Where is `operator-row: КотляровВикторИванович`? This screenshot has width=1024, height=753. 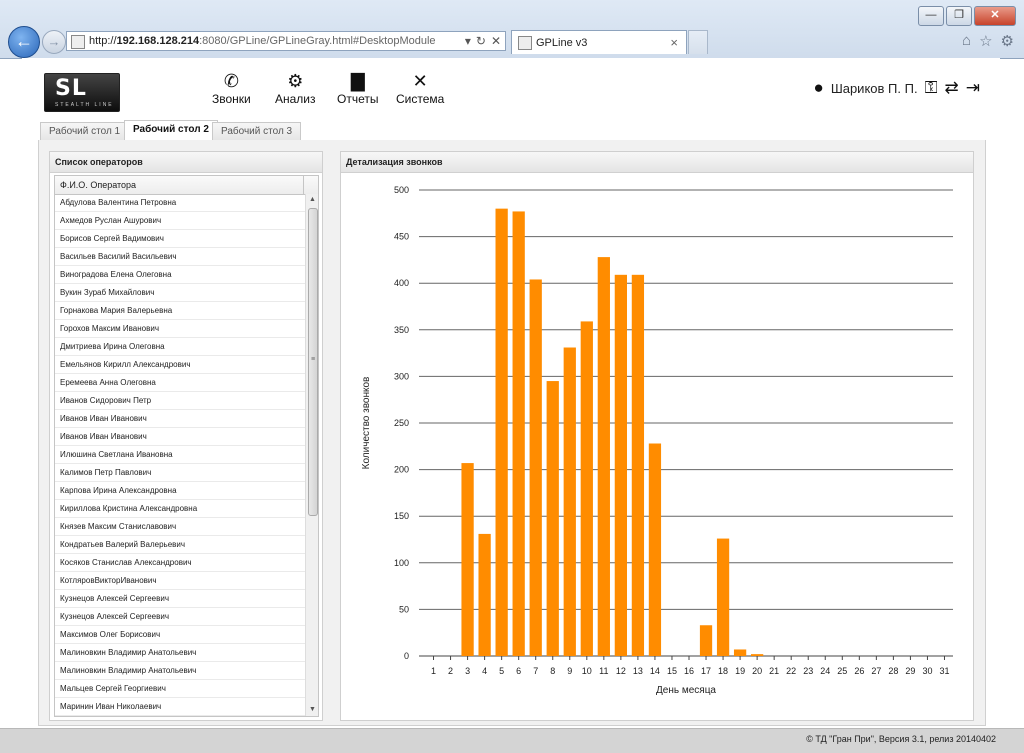
operator-row: КотляровВикторИванович is located at coordinates (180, 581).